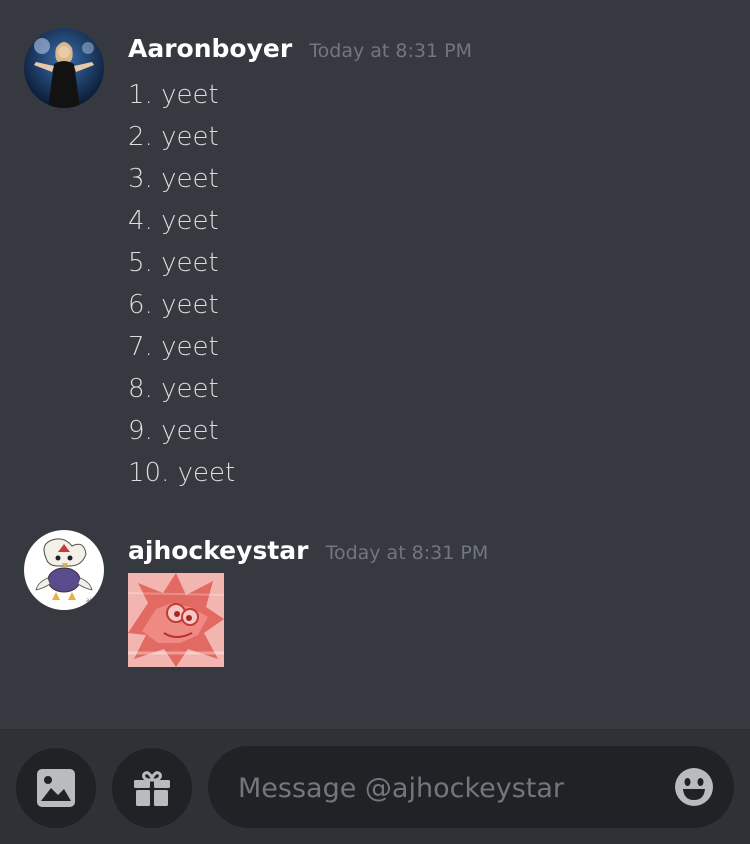 The width and height of the screenshot is (750, 844). I want to click on message-line: 2. yeet, so click(173, 137).